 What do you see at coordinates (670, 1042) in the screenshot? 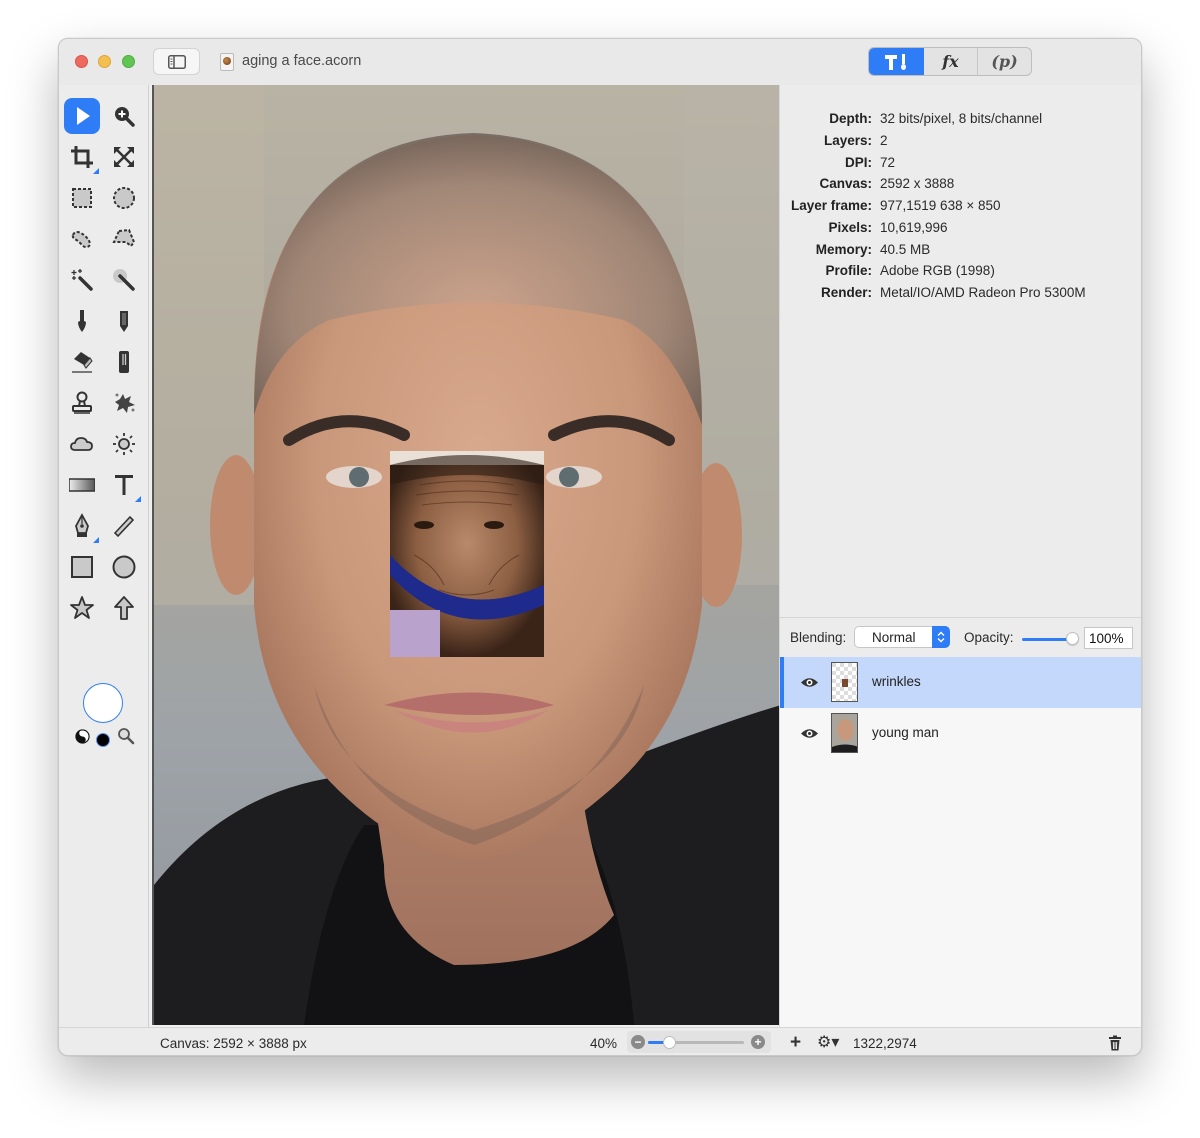
I see `zoom-slider-knob` at bounding box center [670, 1042].